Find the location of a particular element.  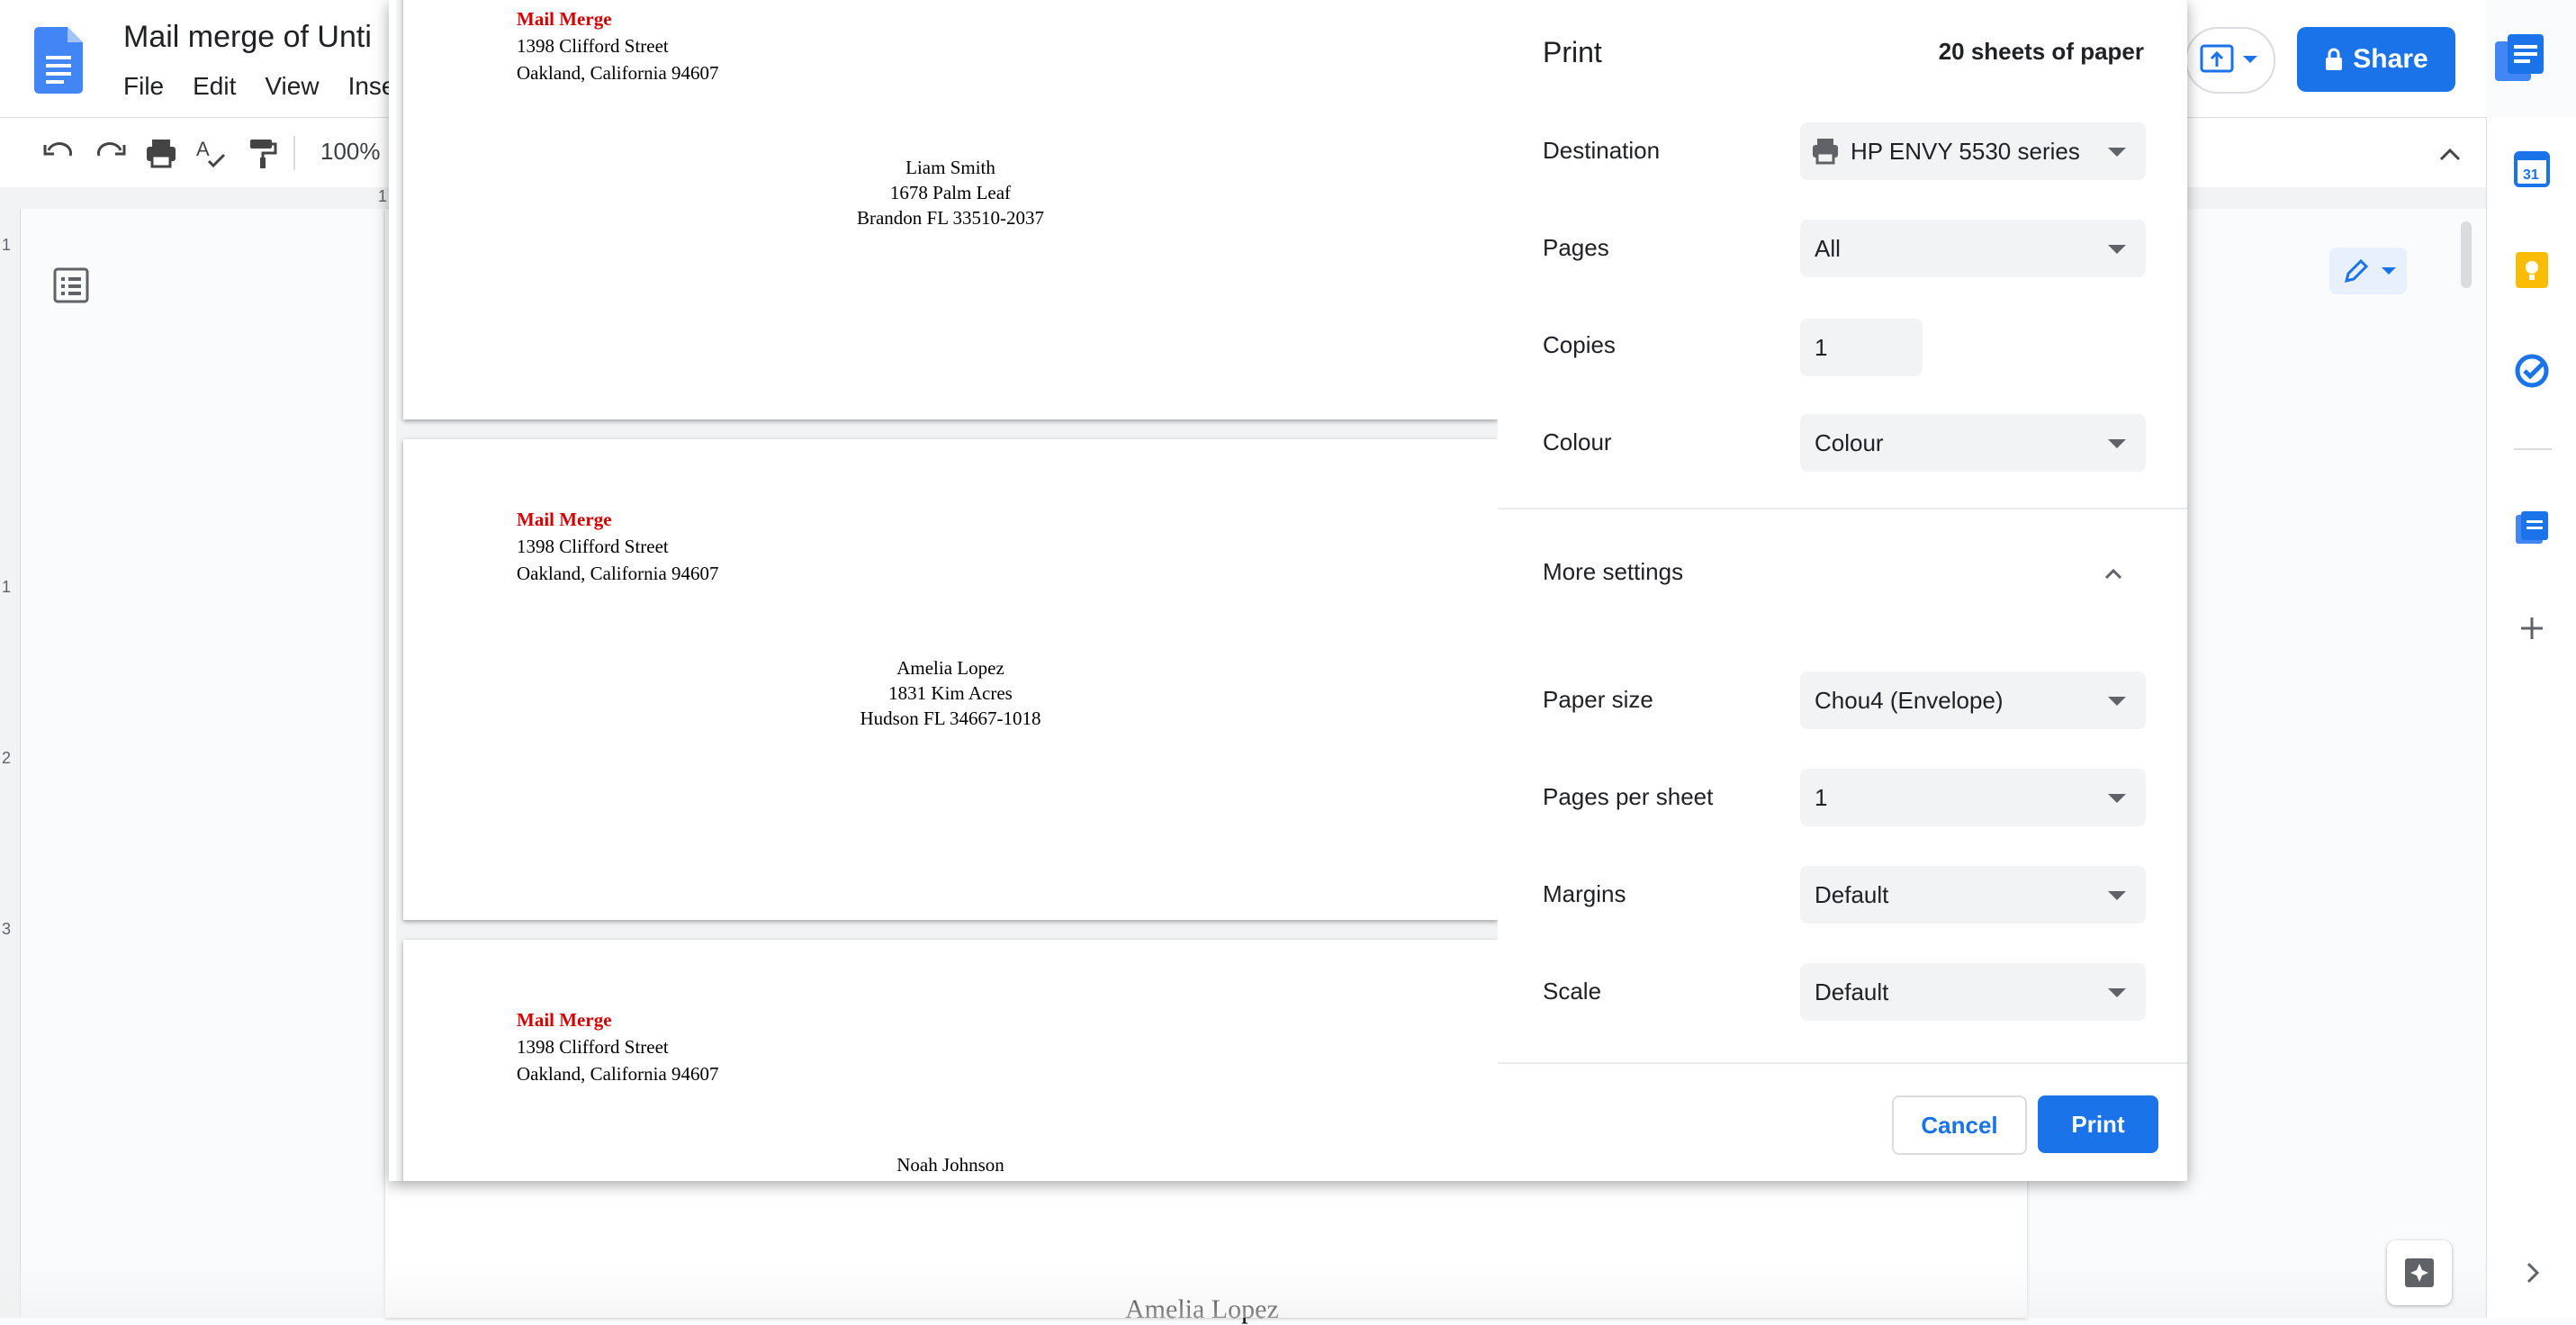

scale-select: Default is located at coordinates (1973, 992).